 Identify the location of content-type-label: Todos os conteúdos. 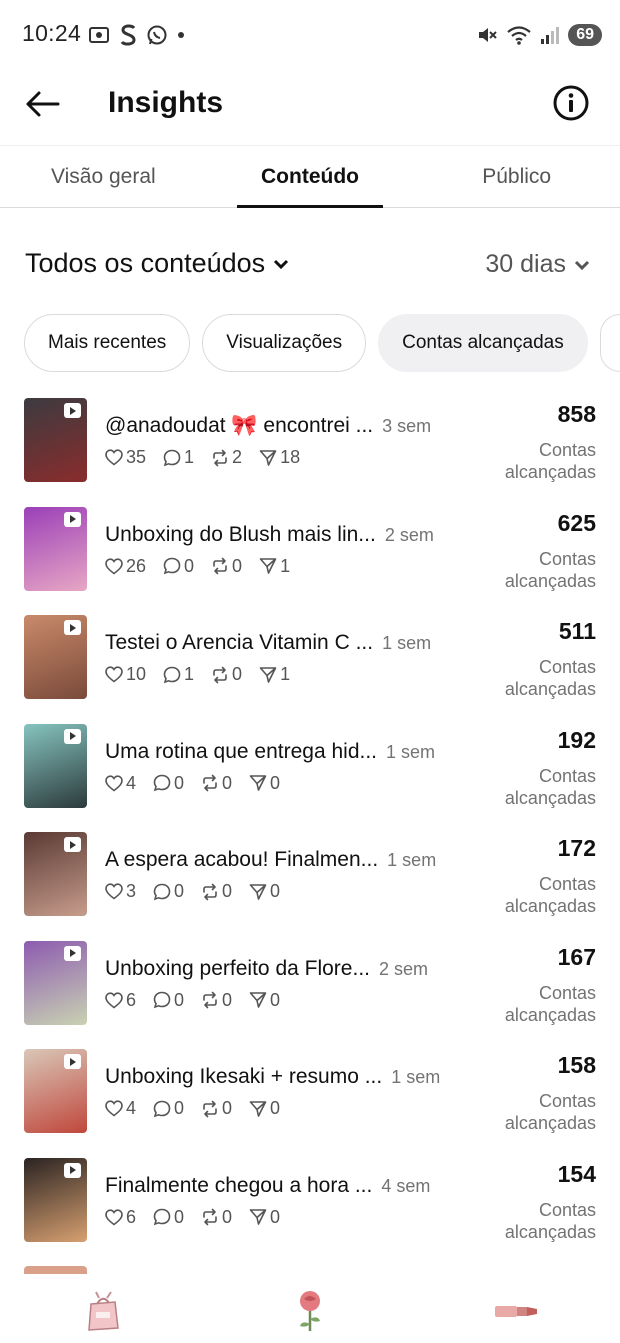
(145, 263).